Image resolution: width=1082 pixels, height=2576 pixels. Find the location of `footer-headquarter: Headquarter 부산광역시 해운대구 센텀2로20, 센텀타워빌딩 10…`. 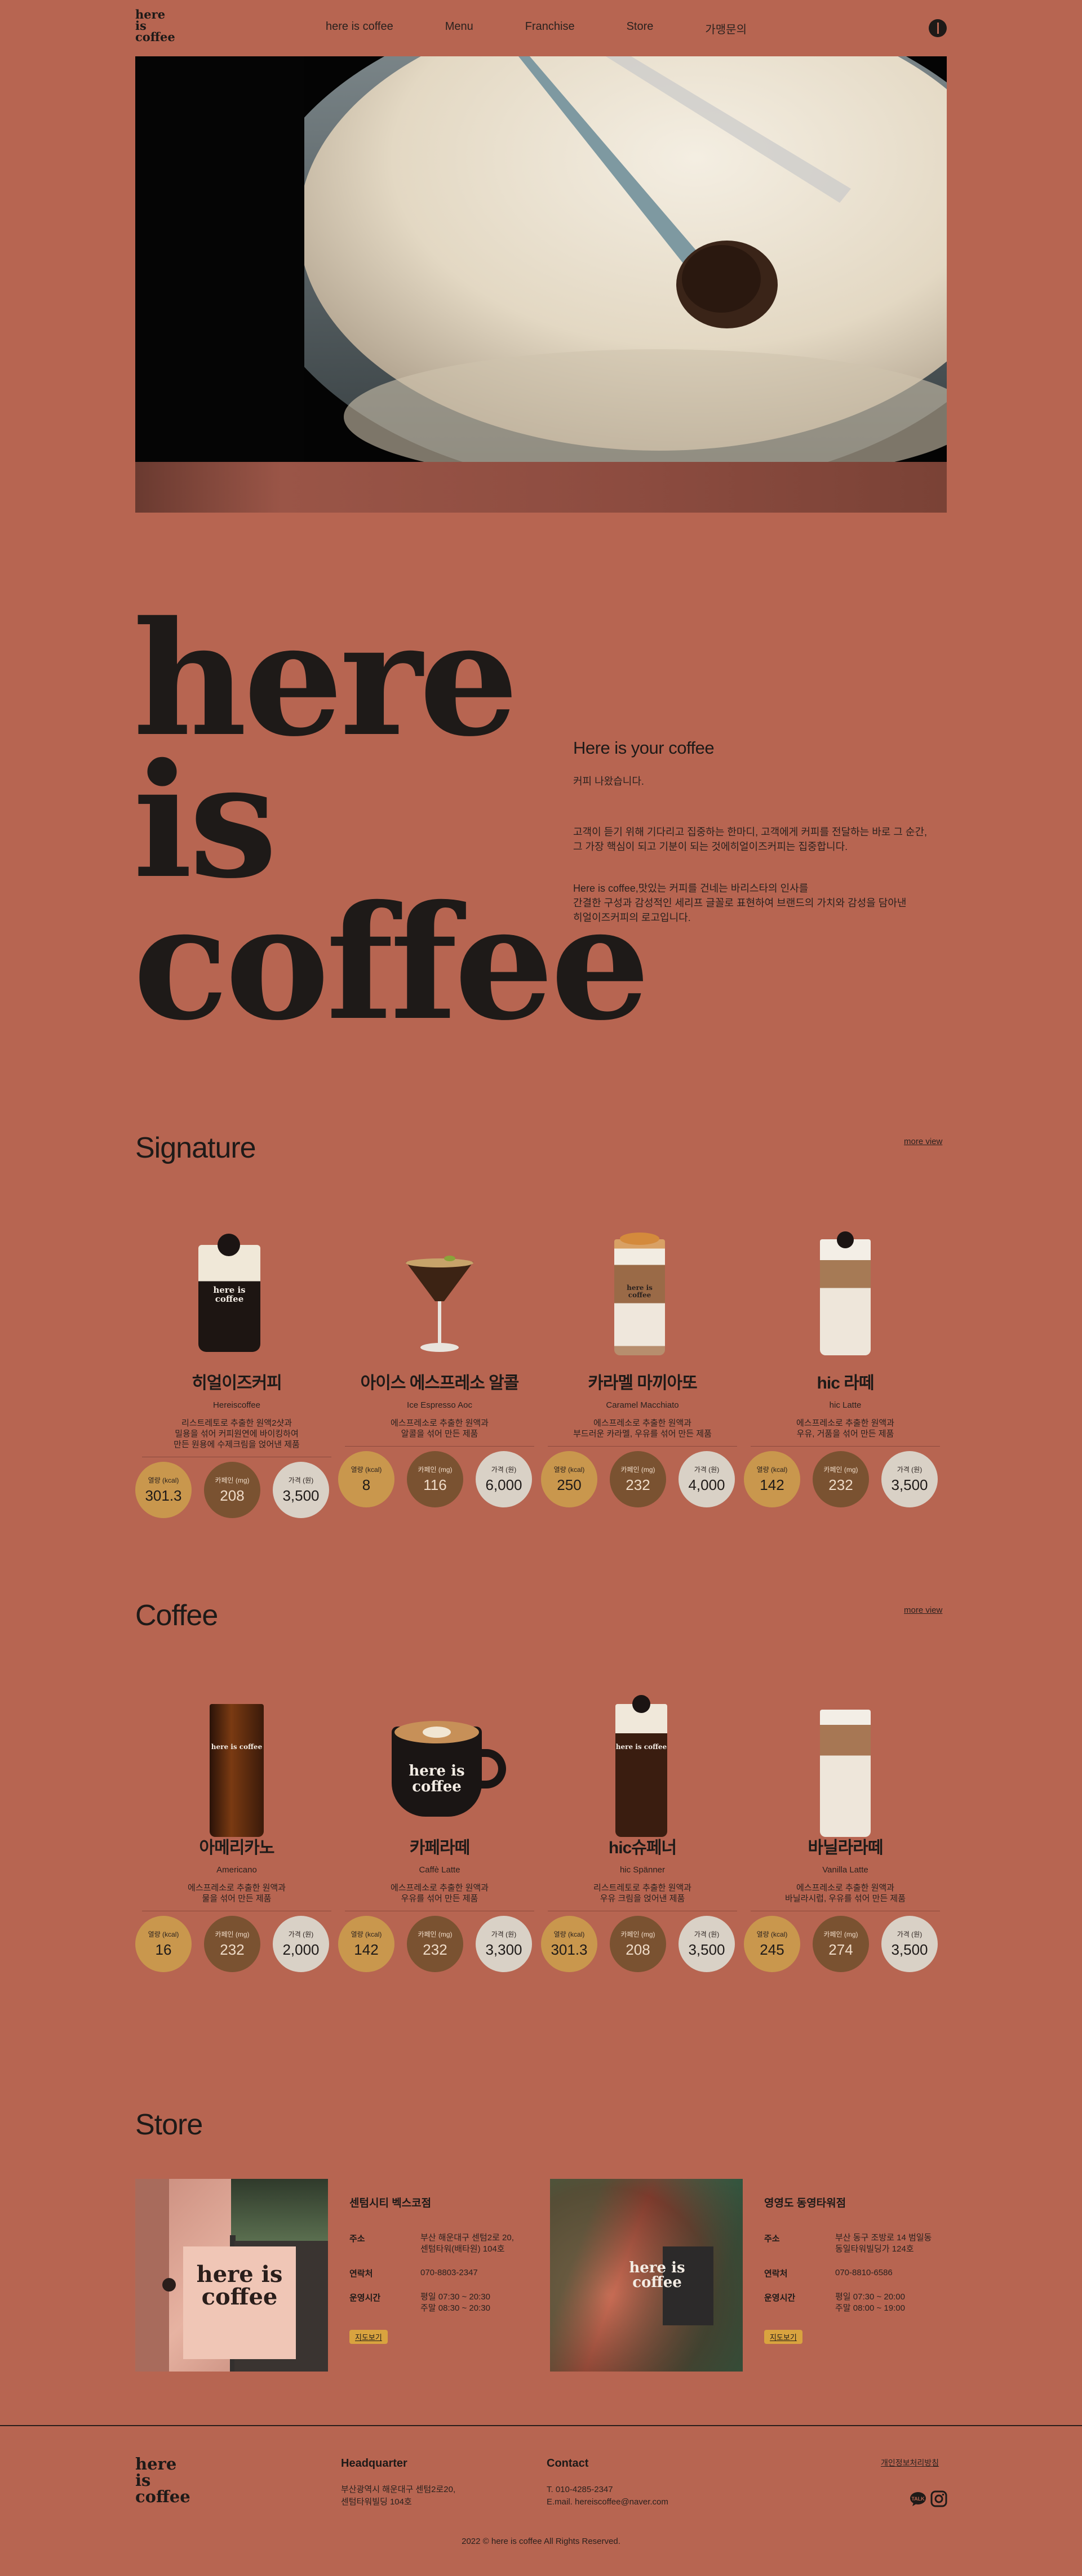

footer-headquarter: Headquarter 부산광역시 해운대구 센텀2로20, 센텀타워빌딩 10… is located at coordinates (398, 2482).